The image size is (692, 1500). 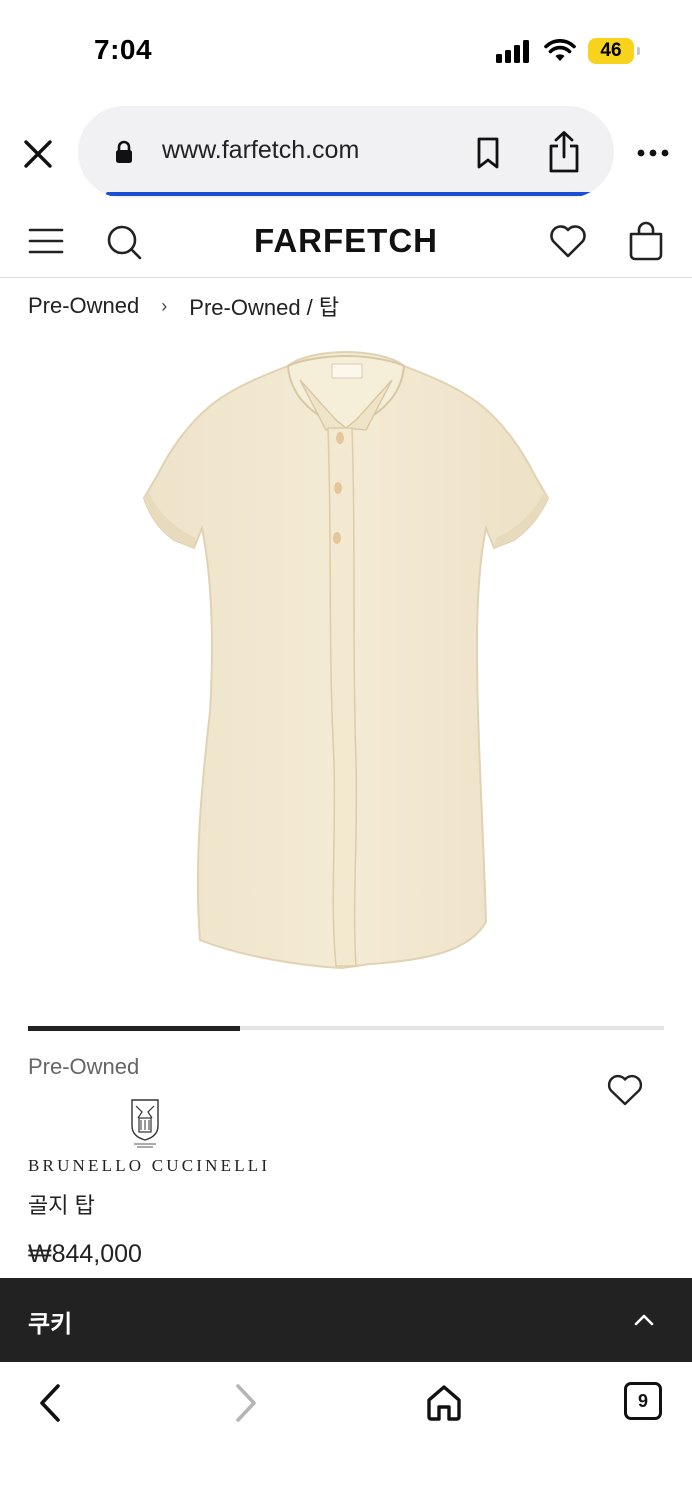 I want to click on site-header: FARFETCH, so click(x=346, y=244).